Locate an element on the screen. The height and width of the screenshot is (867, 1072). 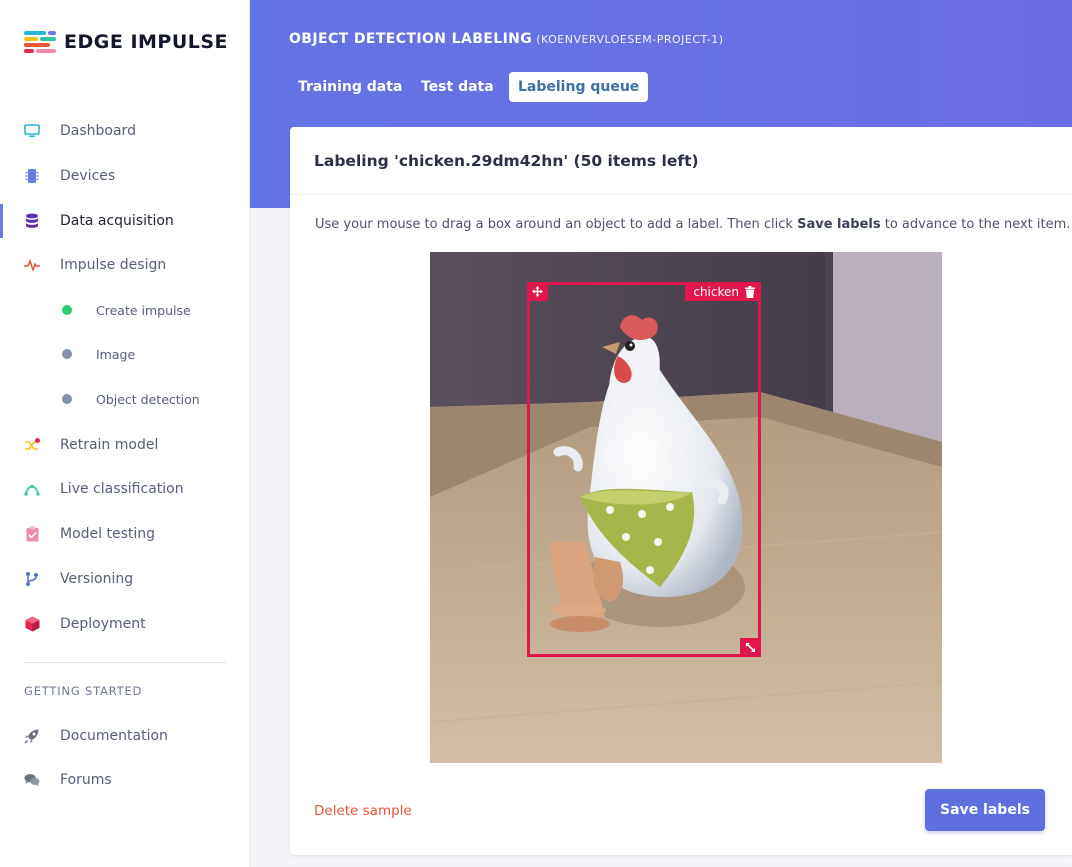
curve-icon is located at coordinates (32, 489).